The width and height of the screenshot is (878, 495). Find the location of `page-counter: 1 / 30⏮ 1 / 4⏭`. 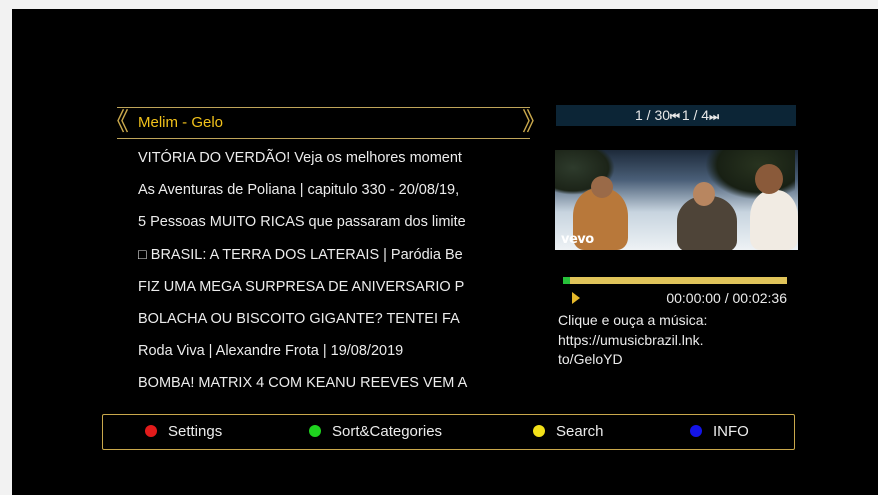

page-counter: 1 / 30⏮ 1 / 4⏭ is located at coordinates (676, 115).